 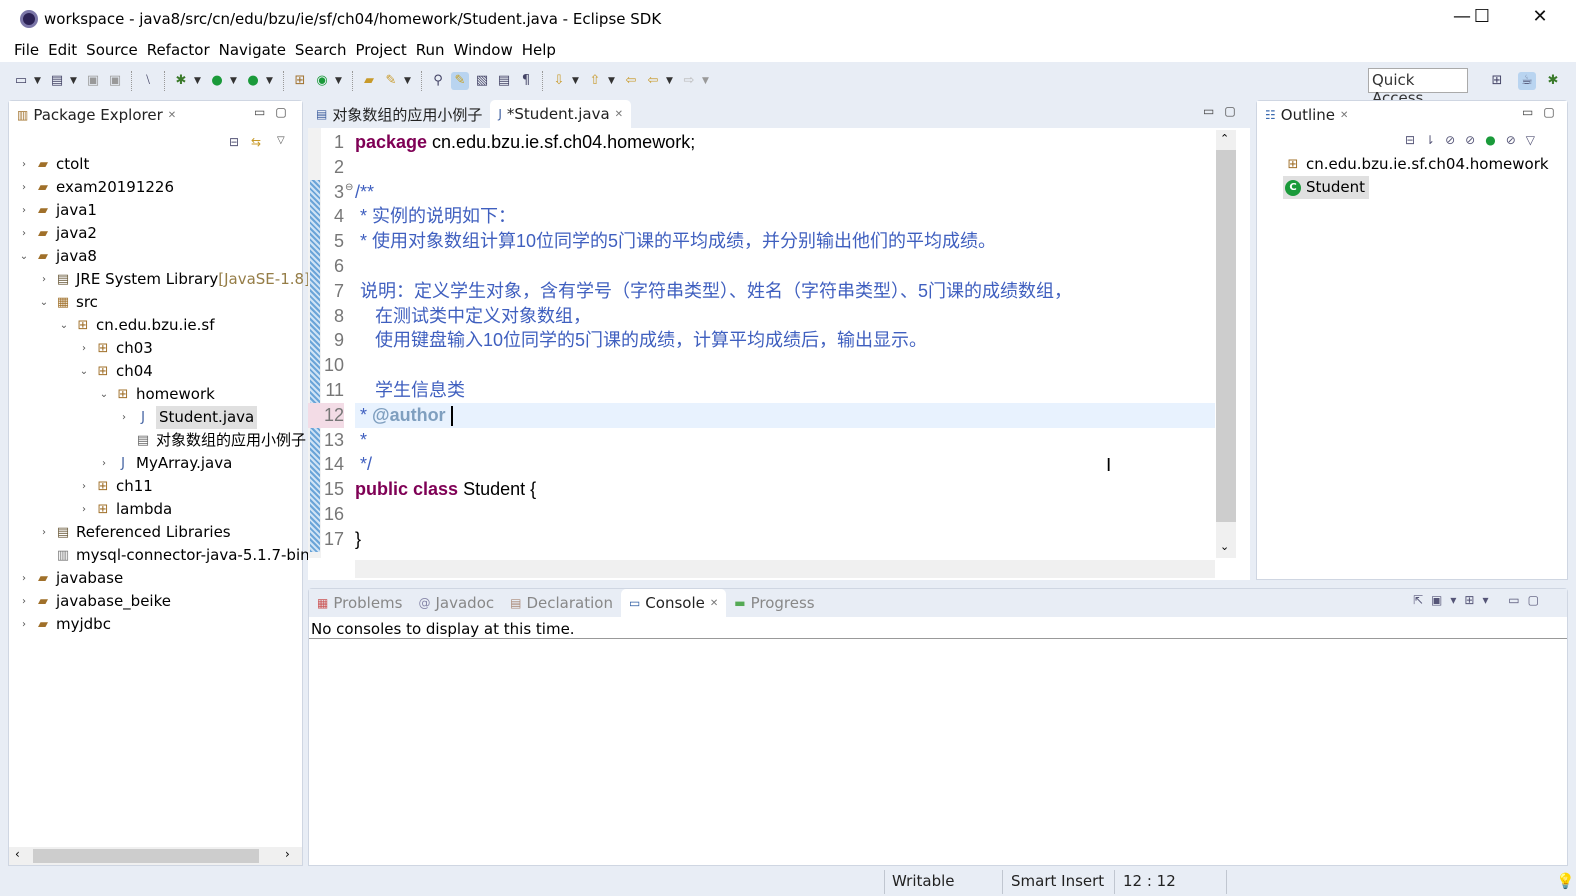 I want to click on previous-annotation-dropdown-icon: ▼, so click(x=613, y=81).